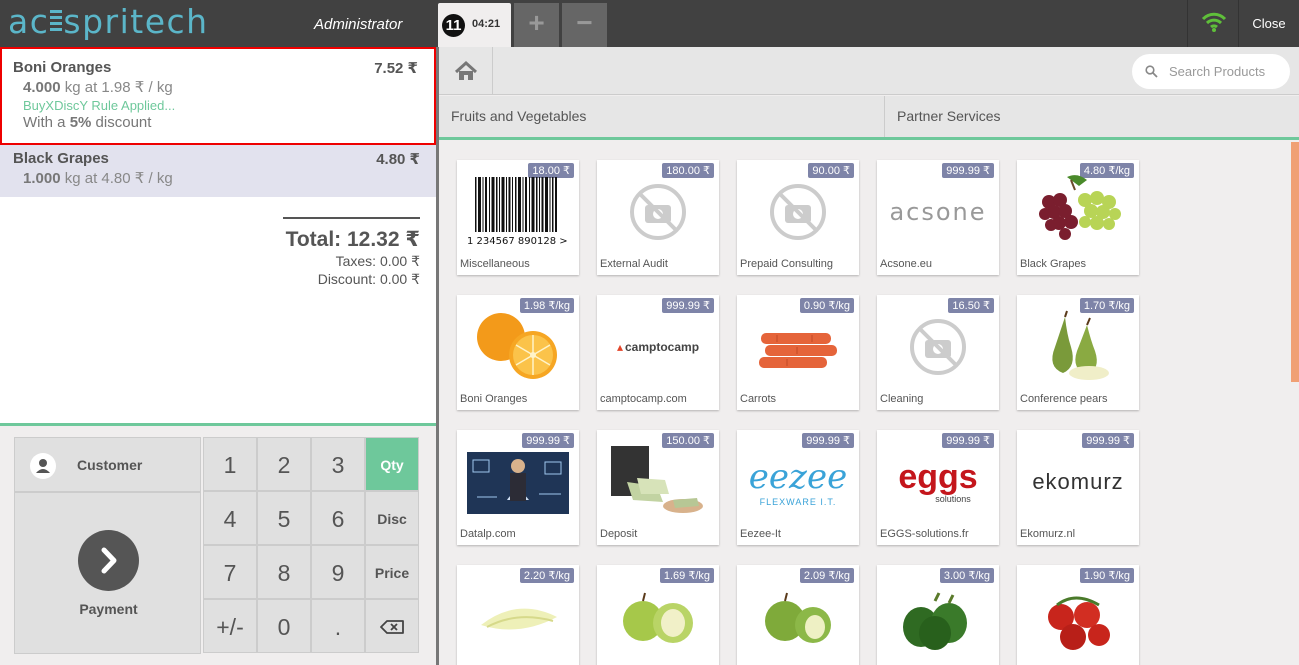 The height and width of the screenshot is (665, 1299). Describe the element at coordinates (230, 626) in the screenshot. I see `numpad-key-sign: +/-` at that location.